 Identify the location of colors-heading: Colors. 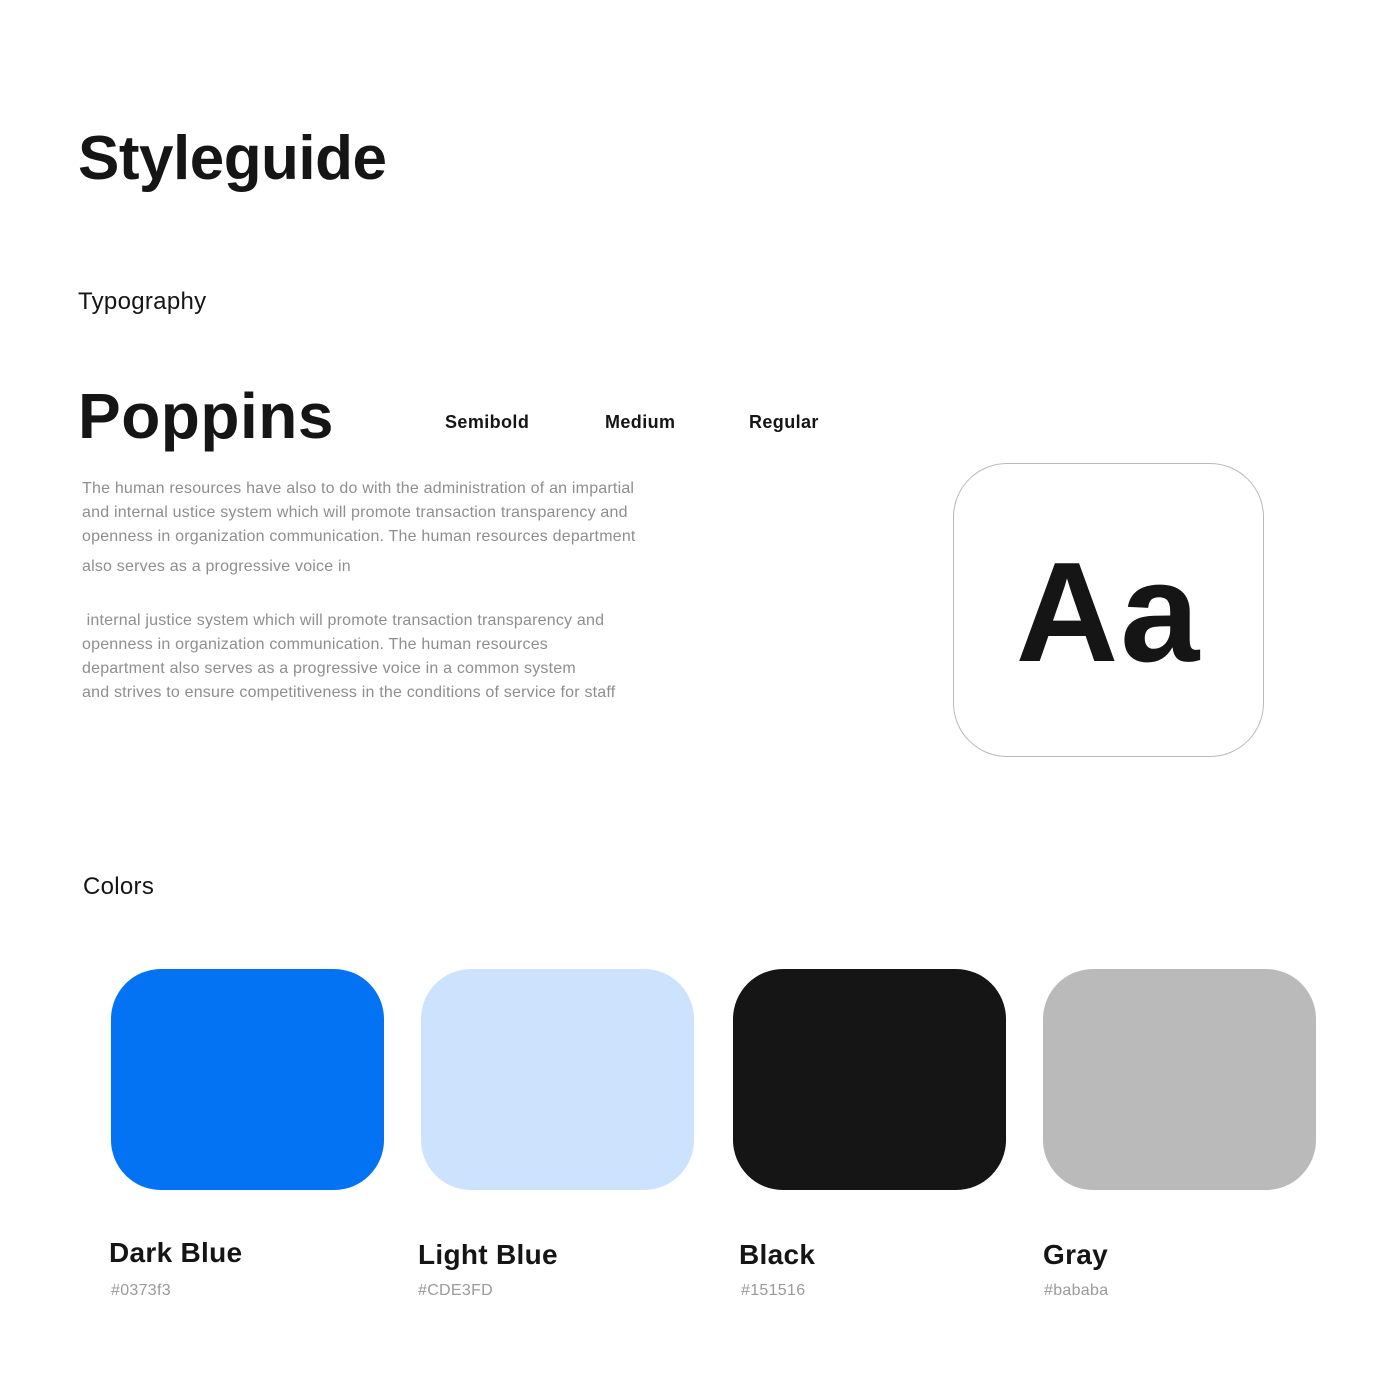
(119, 886).